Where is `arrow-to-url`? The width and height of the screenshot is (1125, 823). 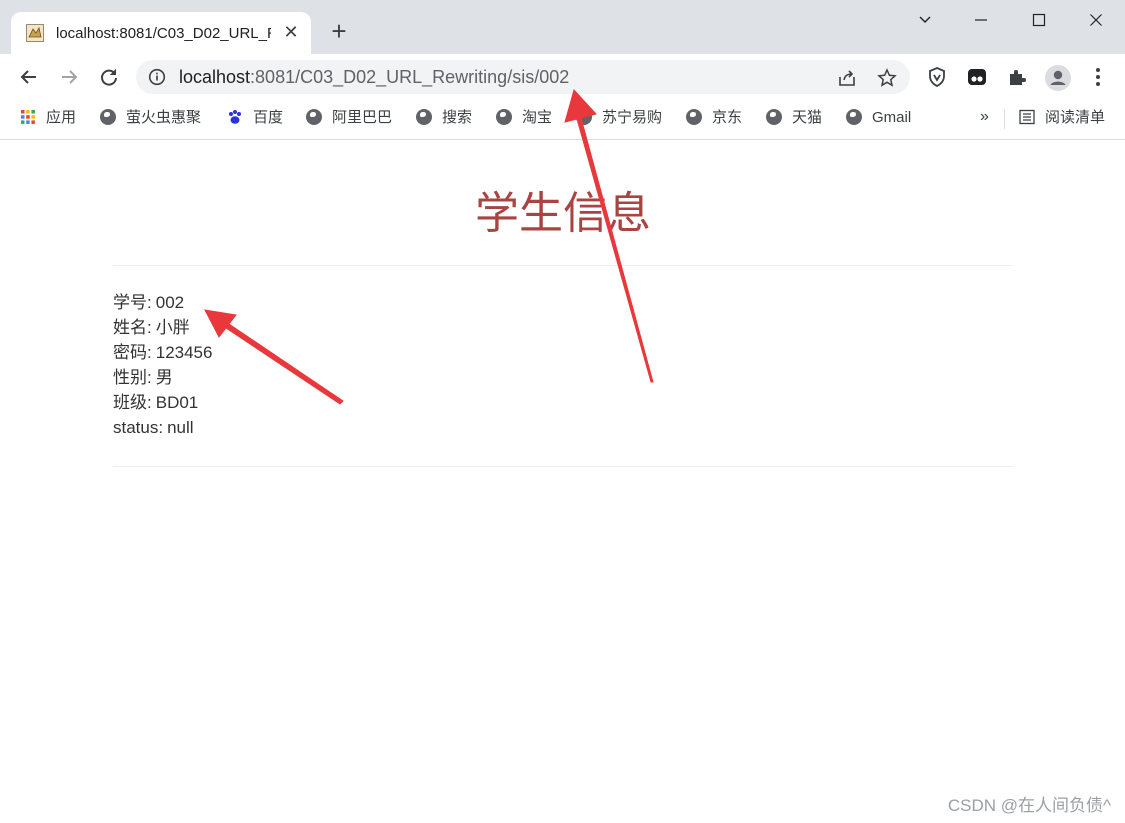
arrow-to-url is located at coordinates (609, 236).